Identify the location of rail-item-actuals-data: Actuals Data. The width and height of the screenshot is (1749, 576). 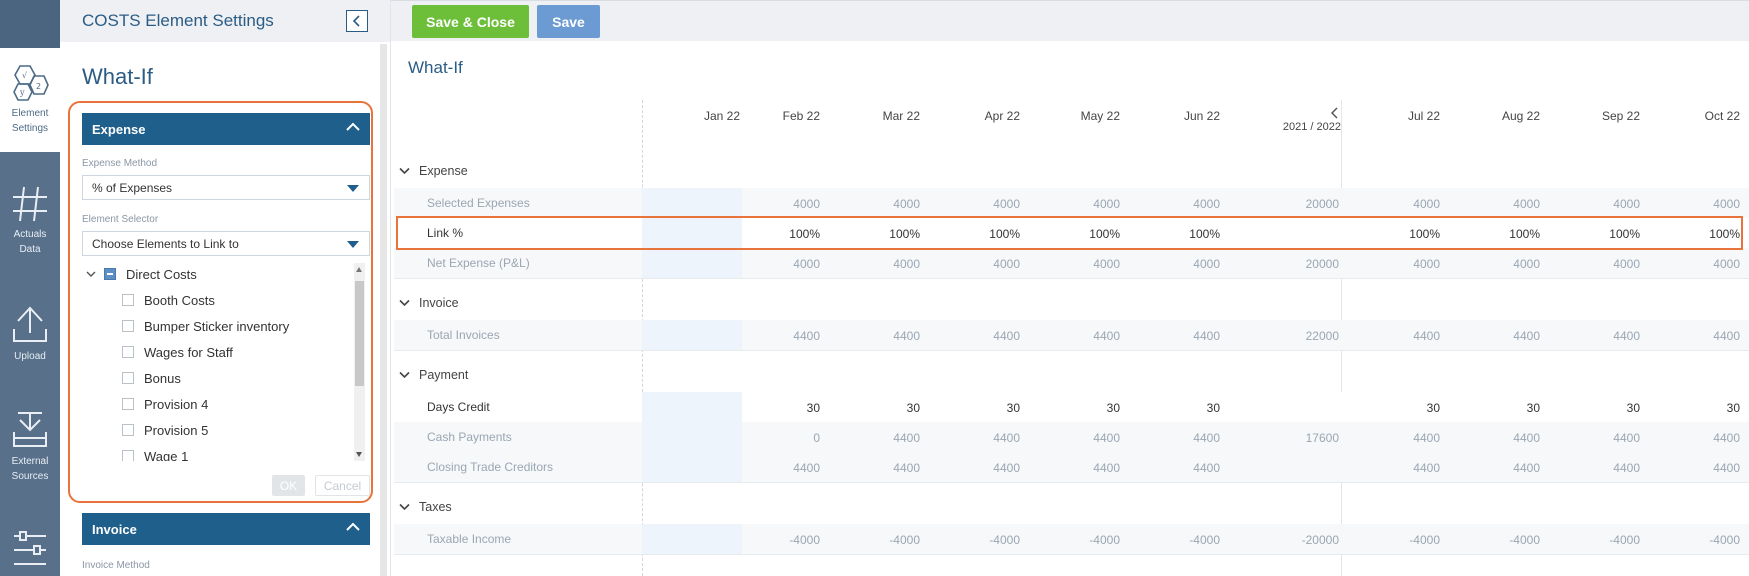
(30, 221).